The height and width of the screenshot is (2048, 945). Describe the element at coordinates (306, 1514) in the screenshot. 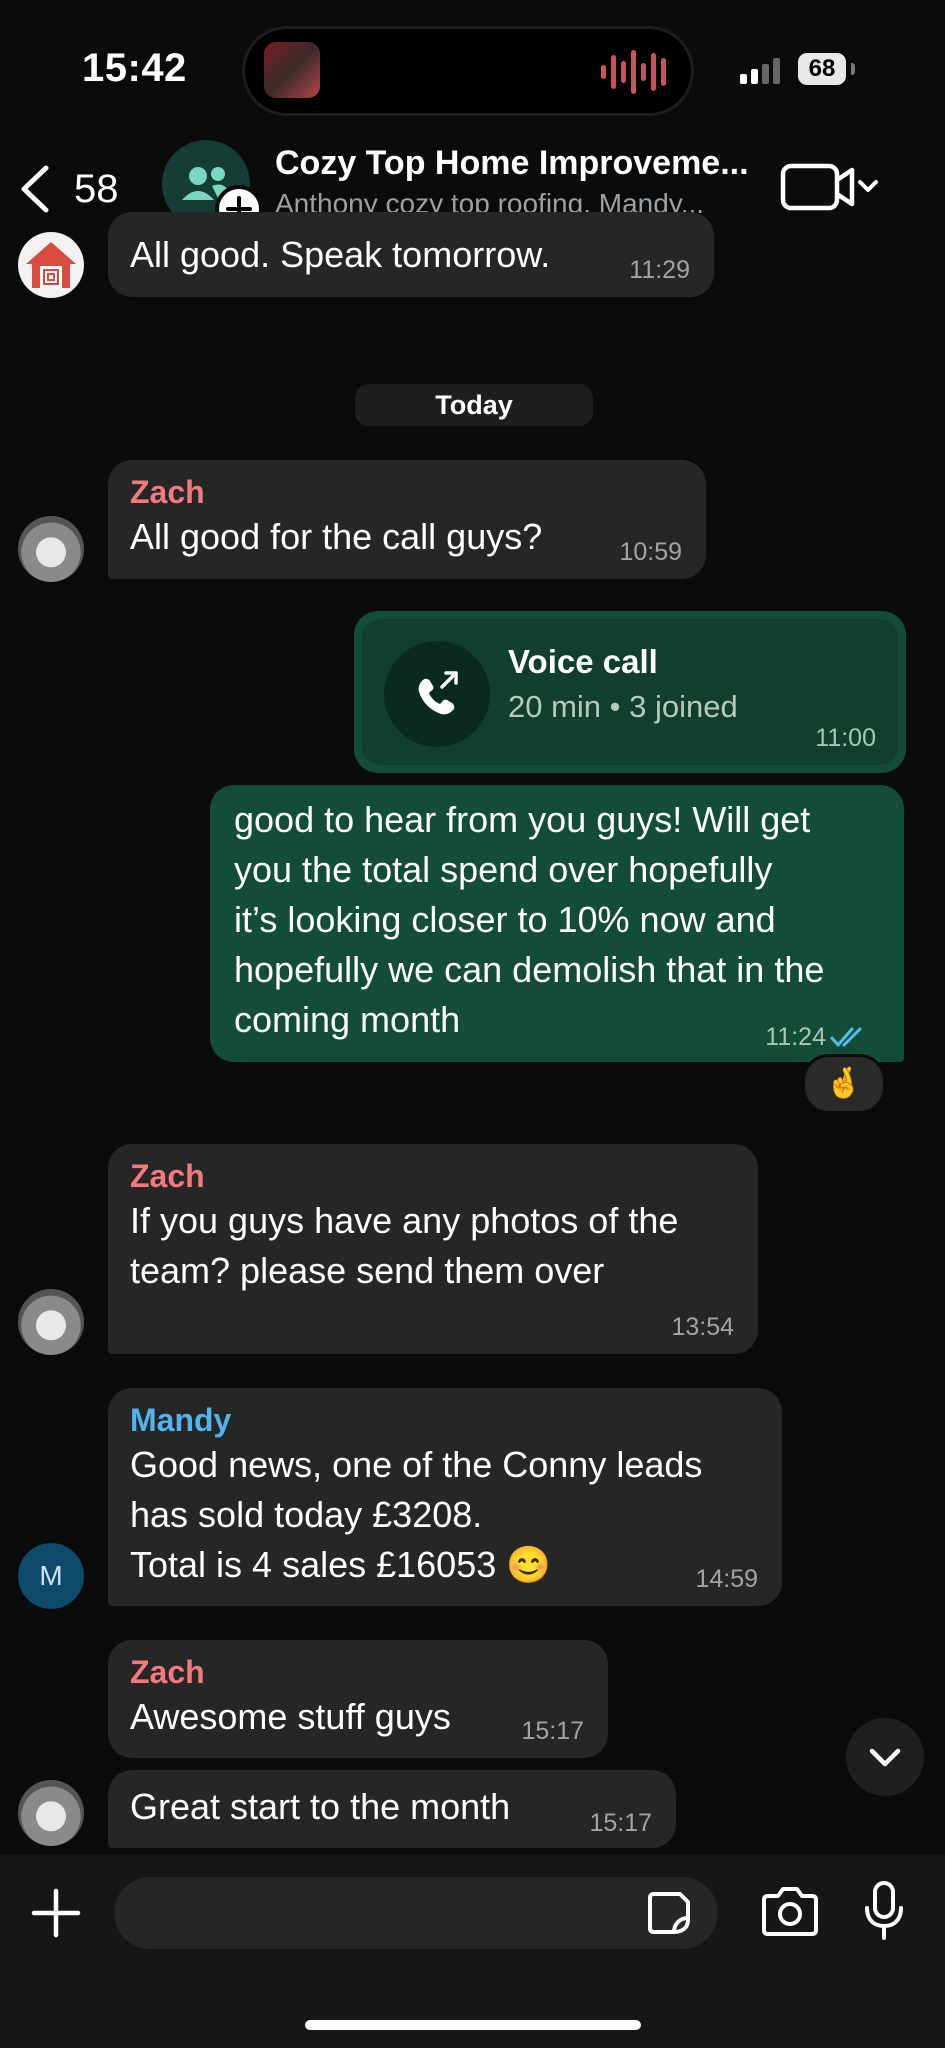

I see `message-line: has sold today £3208.` at that location.